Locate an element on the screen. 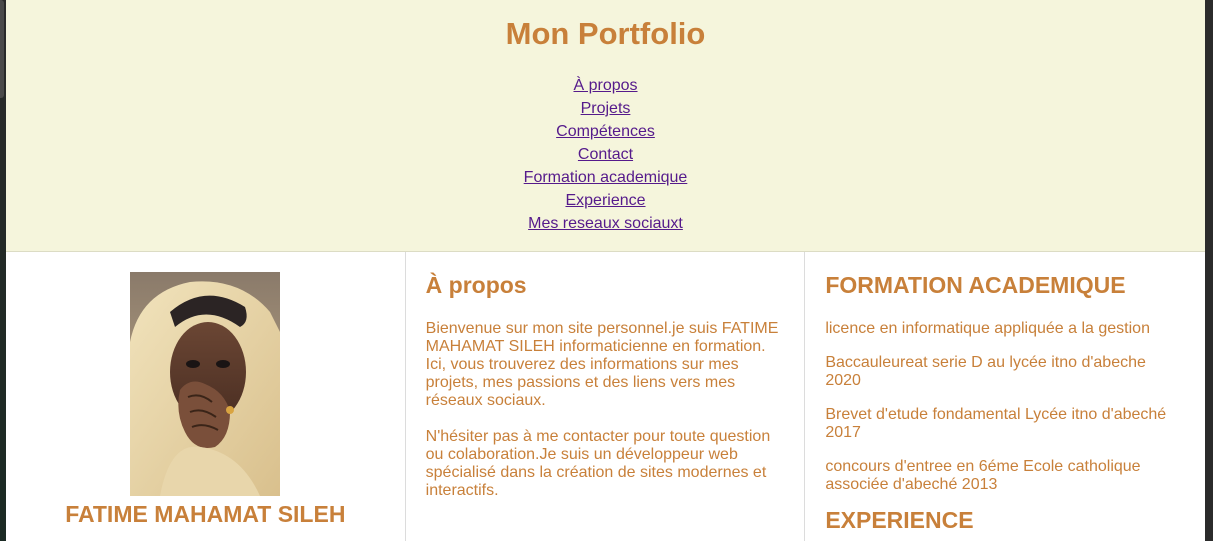 This screenshot has height=541, width=1213. profile-name: FATIME MAHAMAT SILEH is located at coordinates (205, 514).